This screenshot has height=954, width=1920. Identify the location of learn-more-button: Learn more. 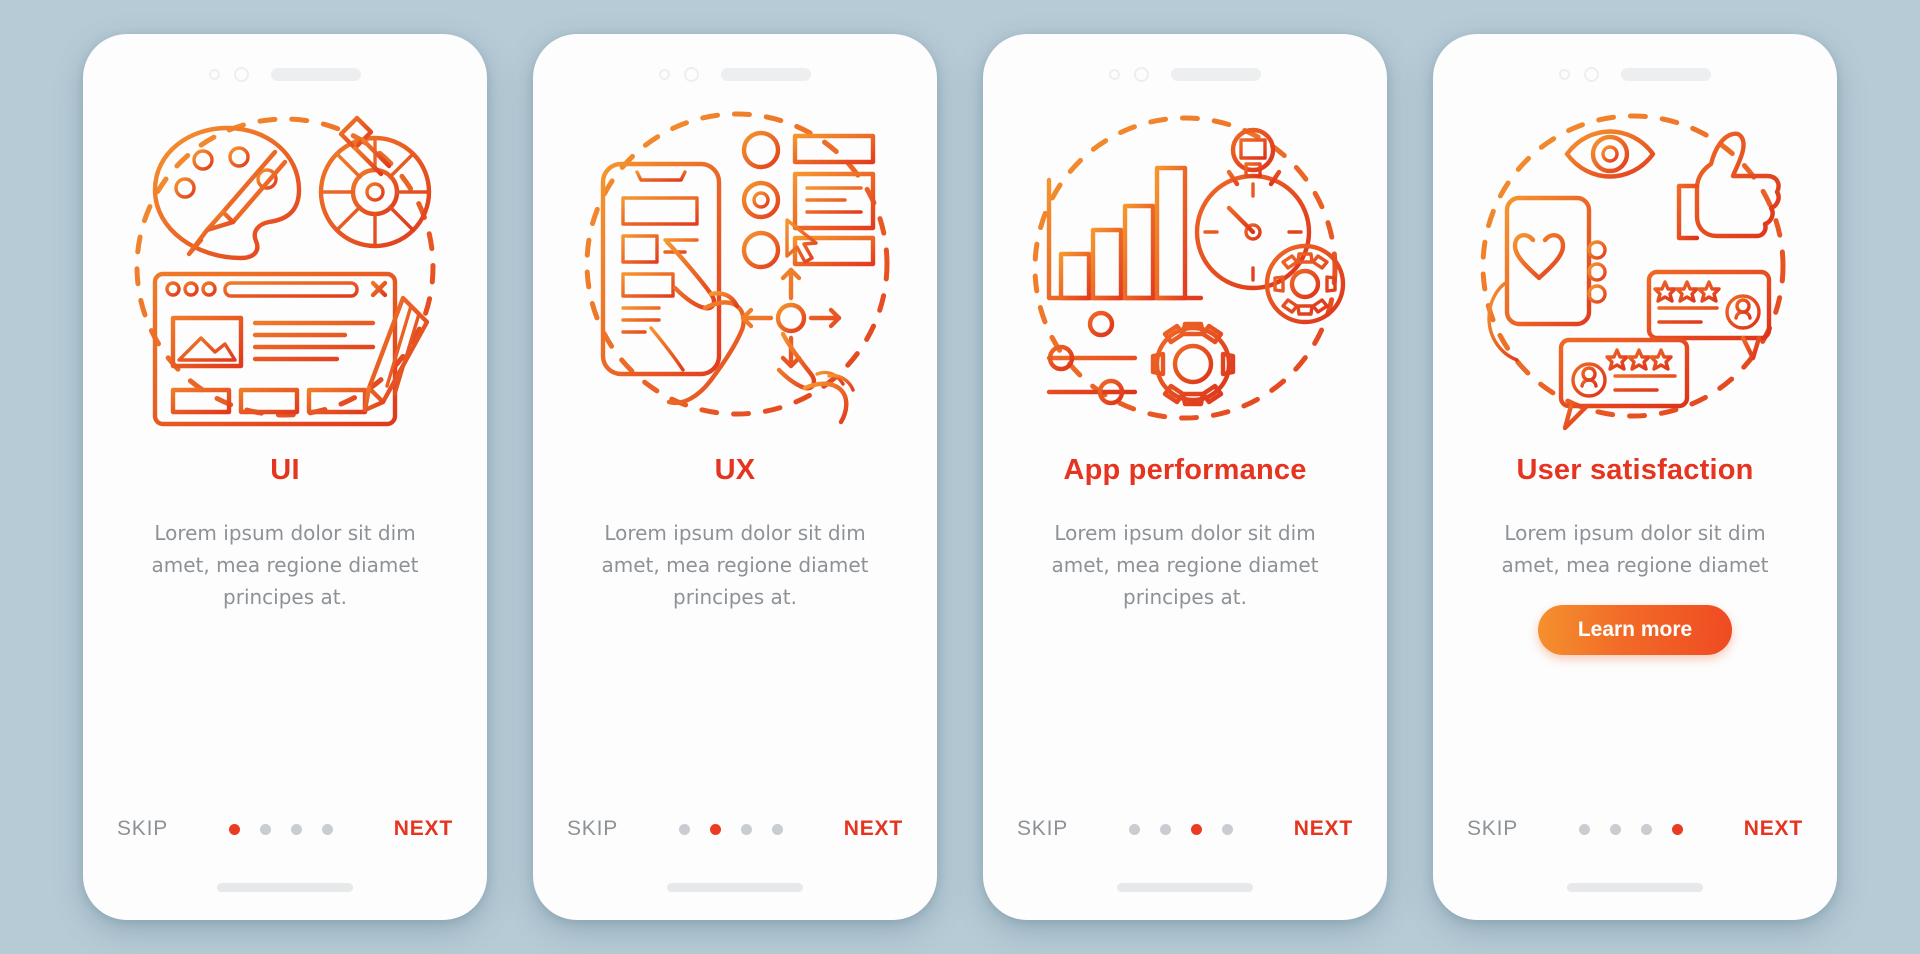
(1635, 630).